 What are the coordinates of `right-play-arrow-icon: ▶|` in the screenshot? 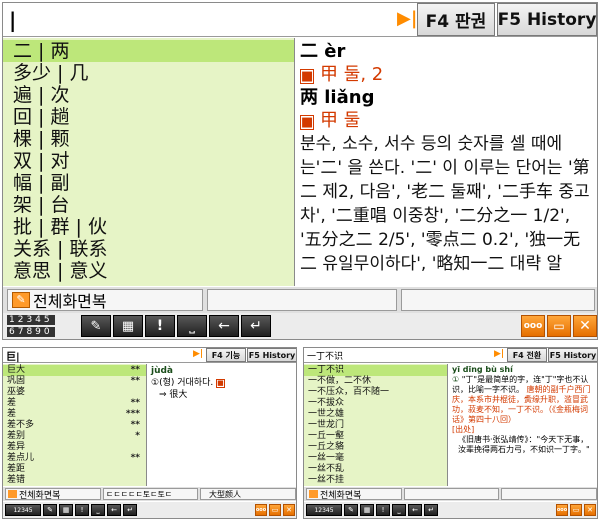 It's located at (499, 354).